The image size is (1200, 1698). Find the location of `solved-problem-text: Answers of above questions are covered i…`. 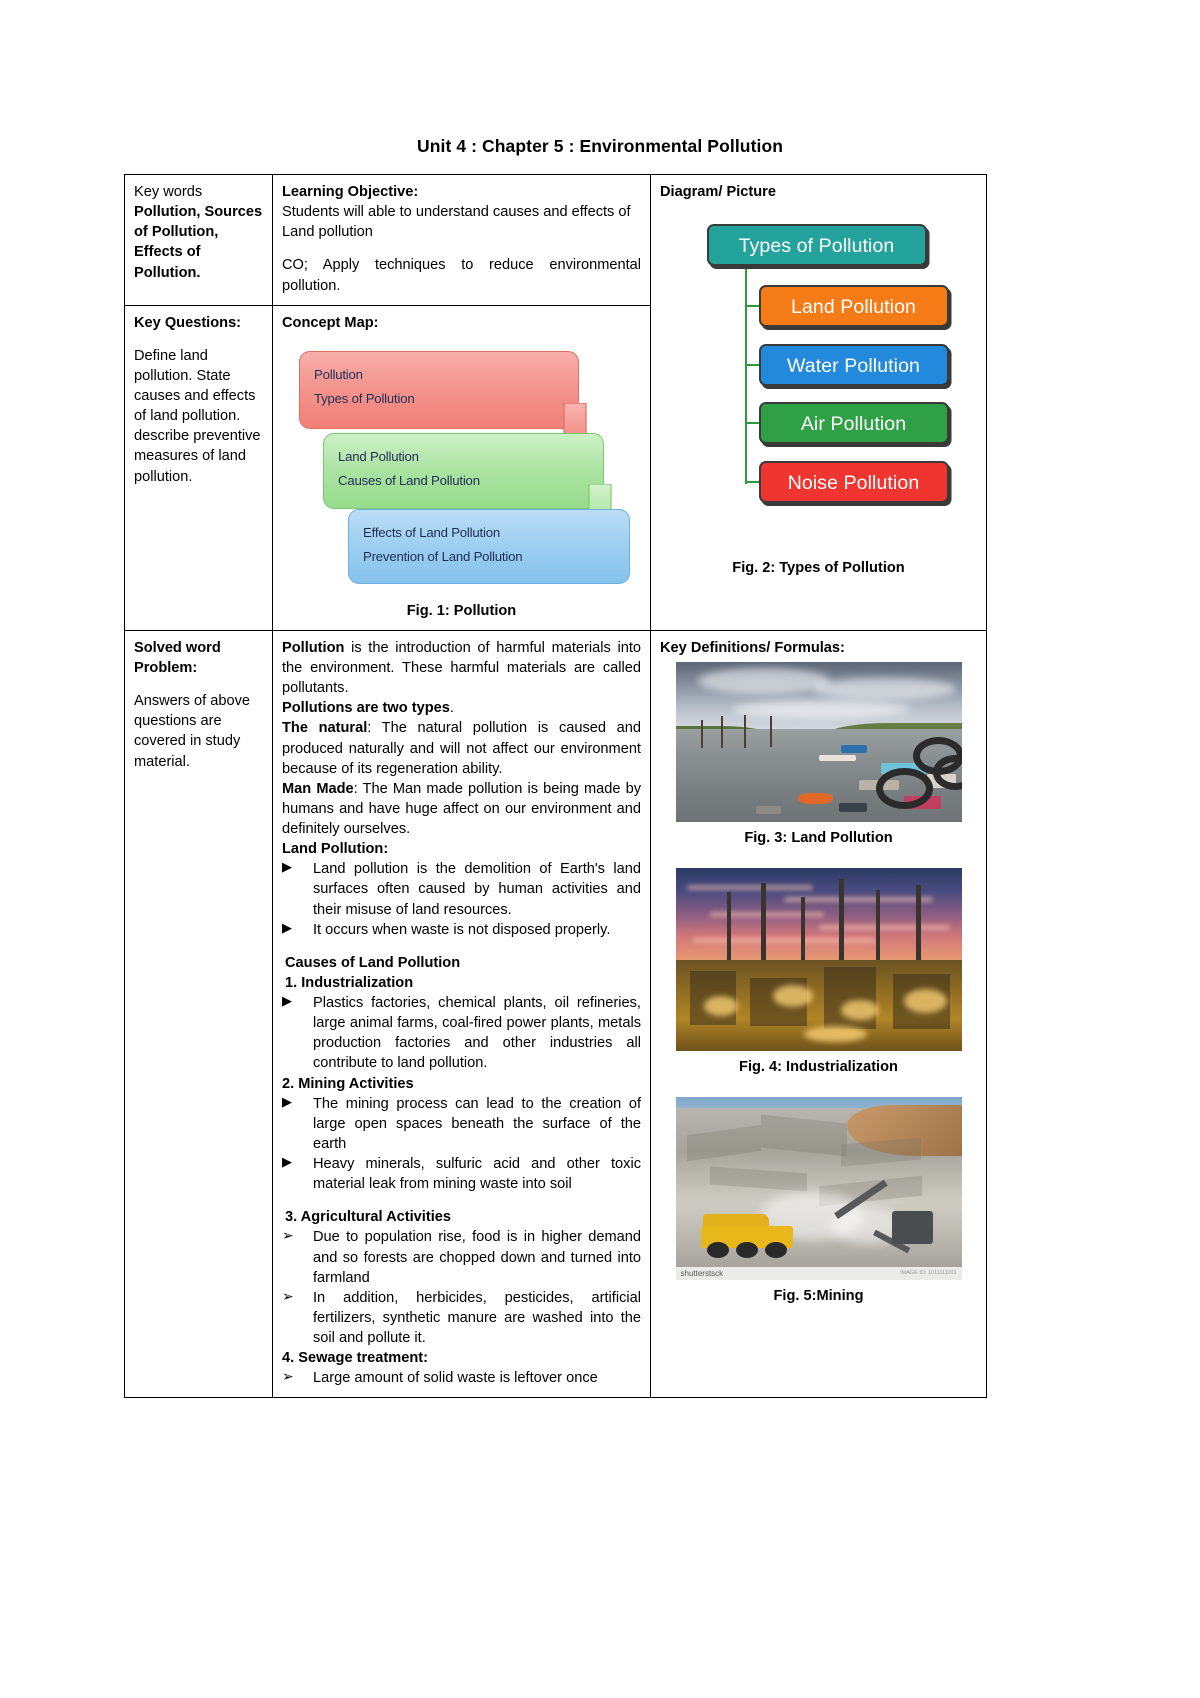

solved-problem-text: Answers of above questions are covered i… is located at coordinates (192, 731).